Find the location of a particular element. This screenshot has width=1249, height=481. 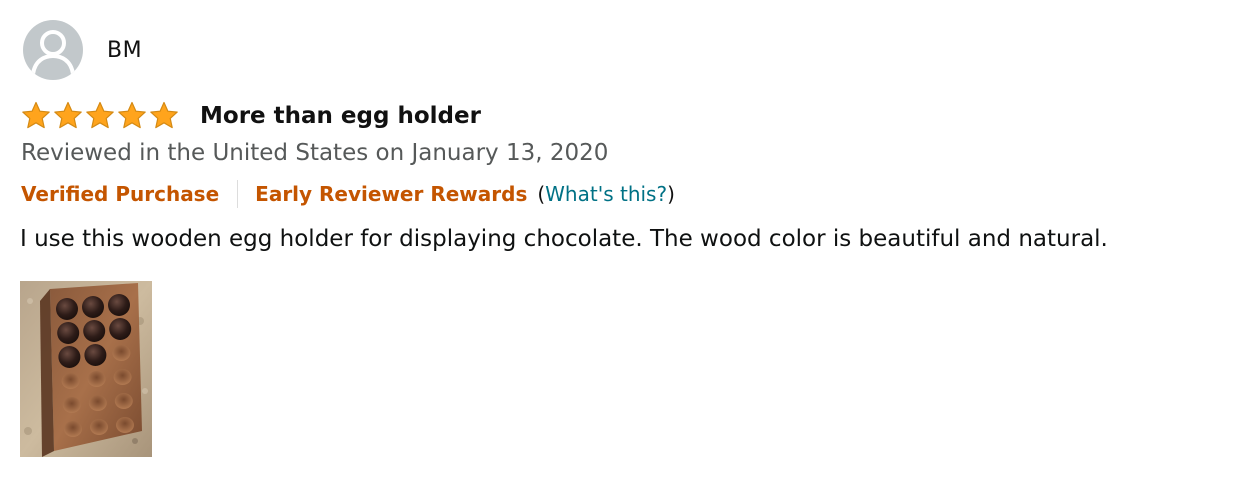

user-silhouette-icon is located at coordinates (53, 52).